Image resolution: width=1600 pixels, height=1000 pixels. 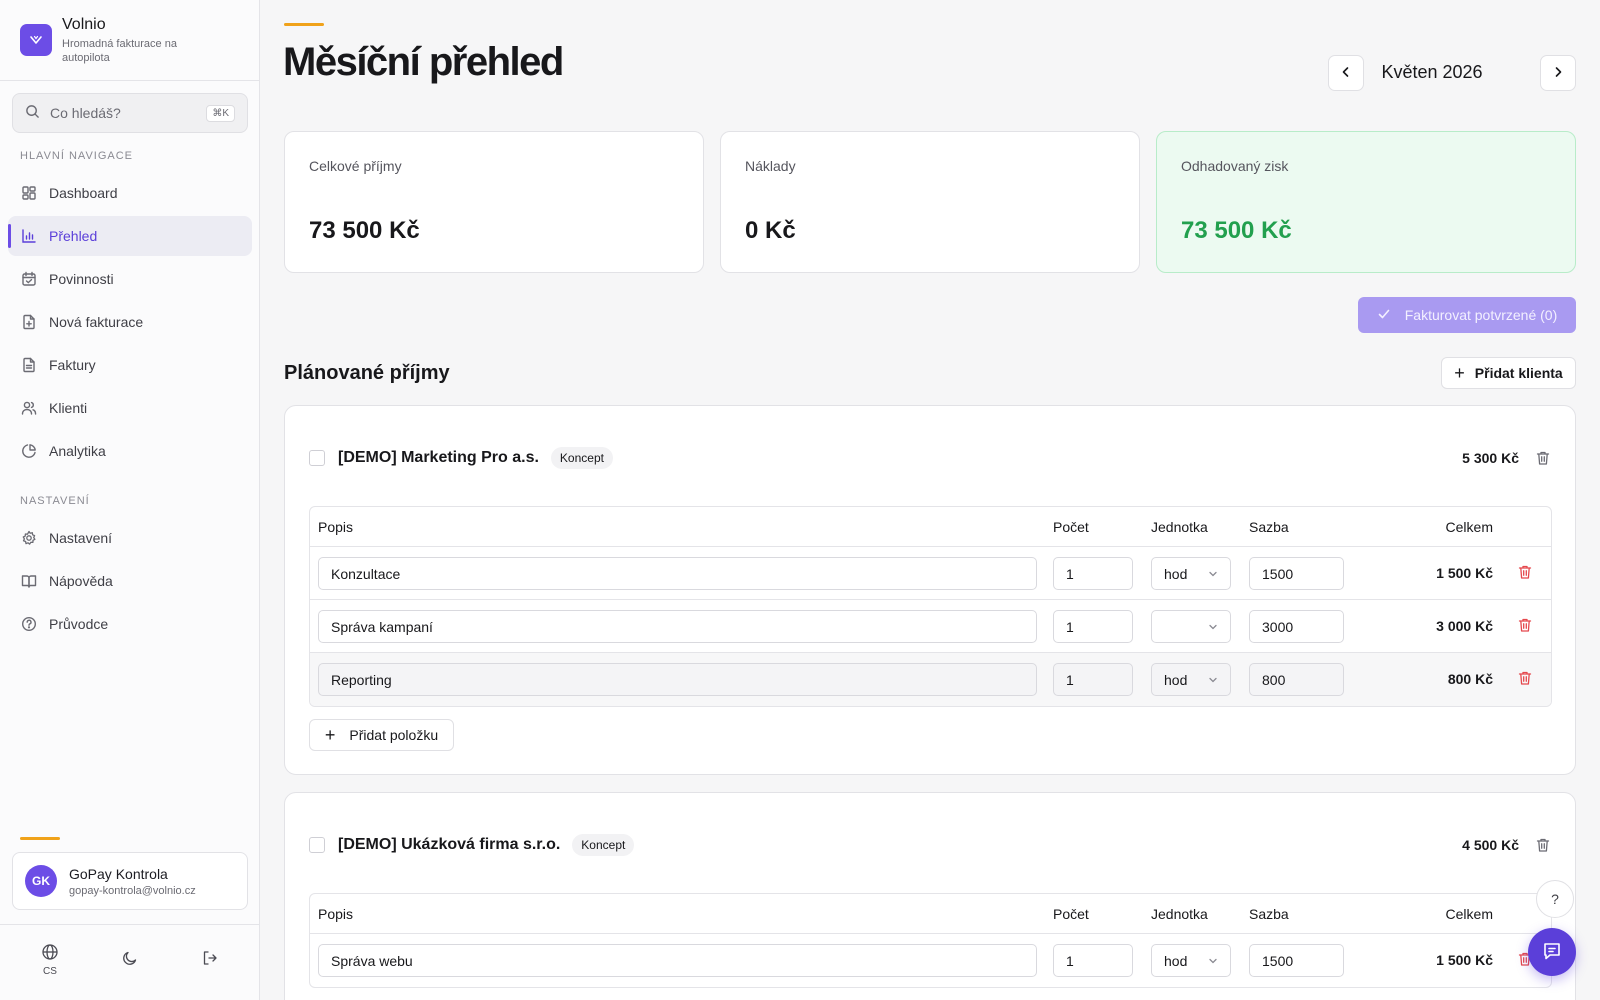 What do you see at coordinates (304, 24) in the screenshot?
I see `title-accent-line` at bounding box center [304, 24].